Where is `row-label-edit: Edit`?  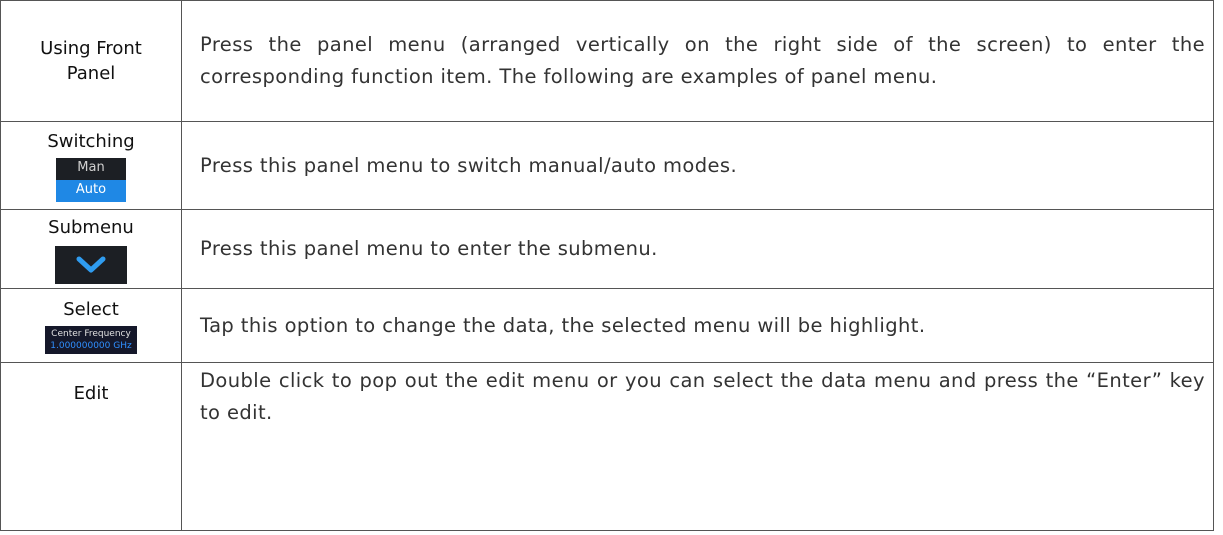 row-label-edit: Edit is located at coordinates (91, 446).